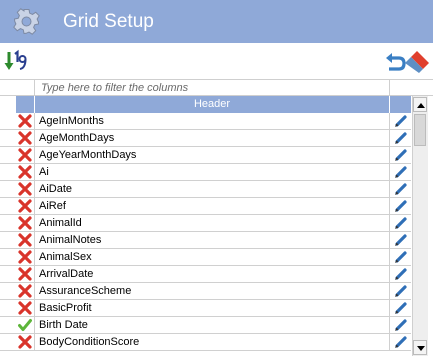  Describe the element at coordinates (212, 291) in the screenshot. I see `row-label: AssuranceScheme` at that location.